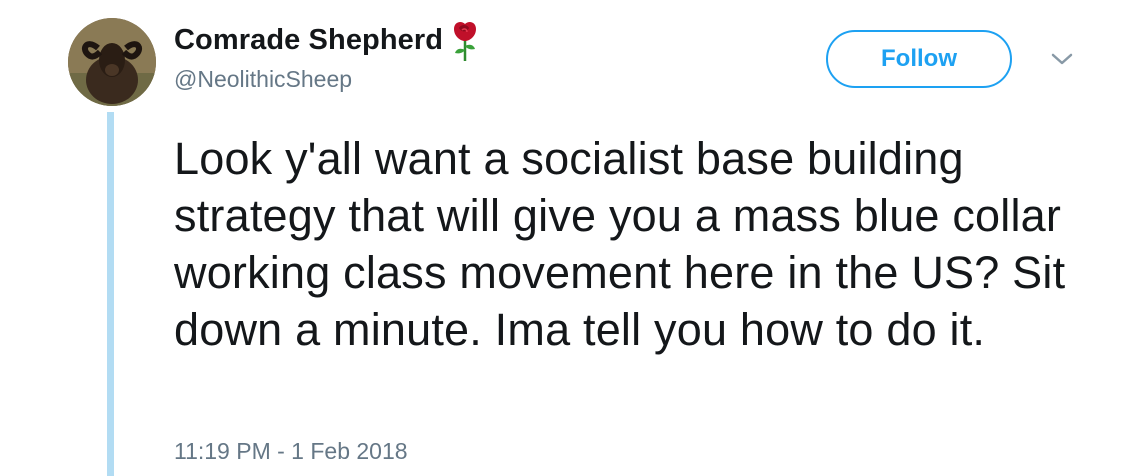  I want to click on sheep-avatar-image, so click(112, 62).